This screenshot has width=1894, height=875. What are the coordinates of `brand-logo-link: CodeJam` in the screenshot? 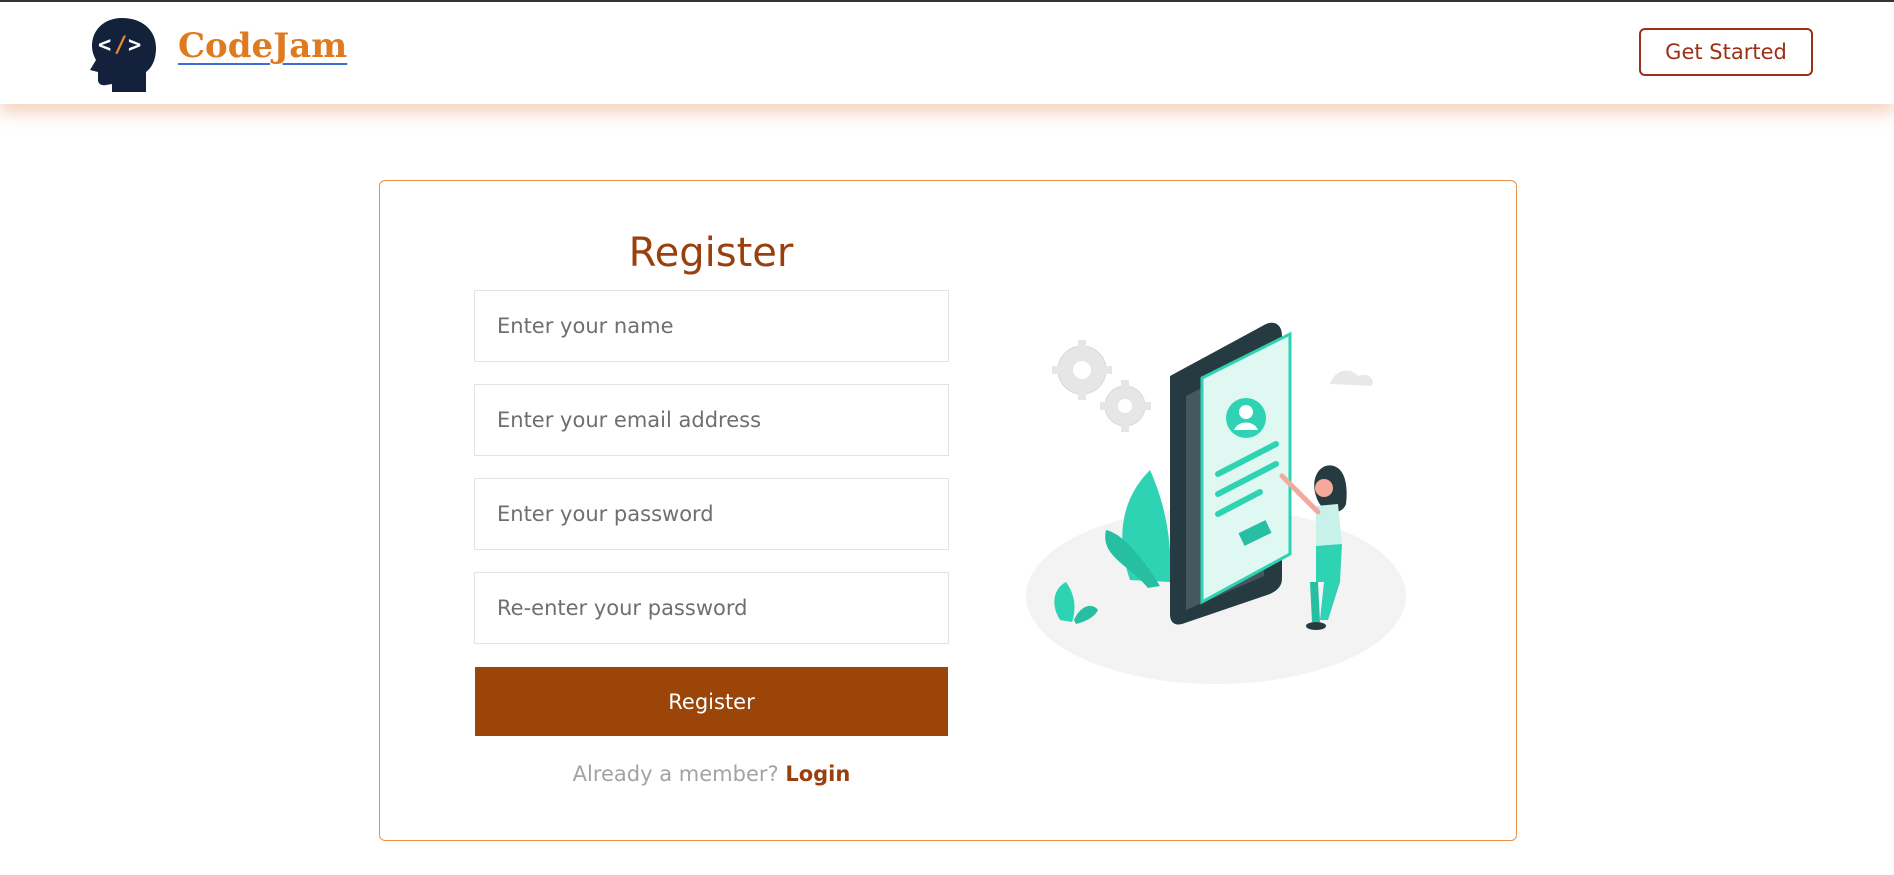 It's located at (262, 46).